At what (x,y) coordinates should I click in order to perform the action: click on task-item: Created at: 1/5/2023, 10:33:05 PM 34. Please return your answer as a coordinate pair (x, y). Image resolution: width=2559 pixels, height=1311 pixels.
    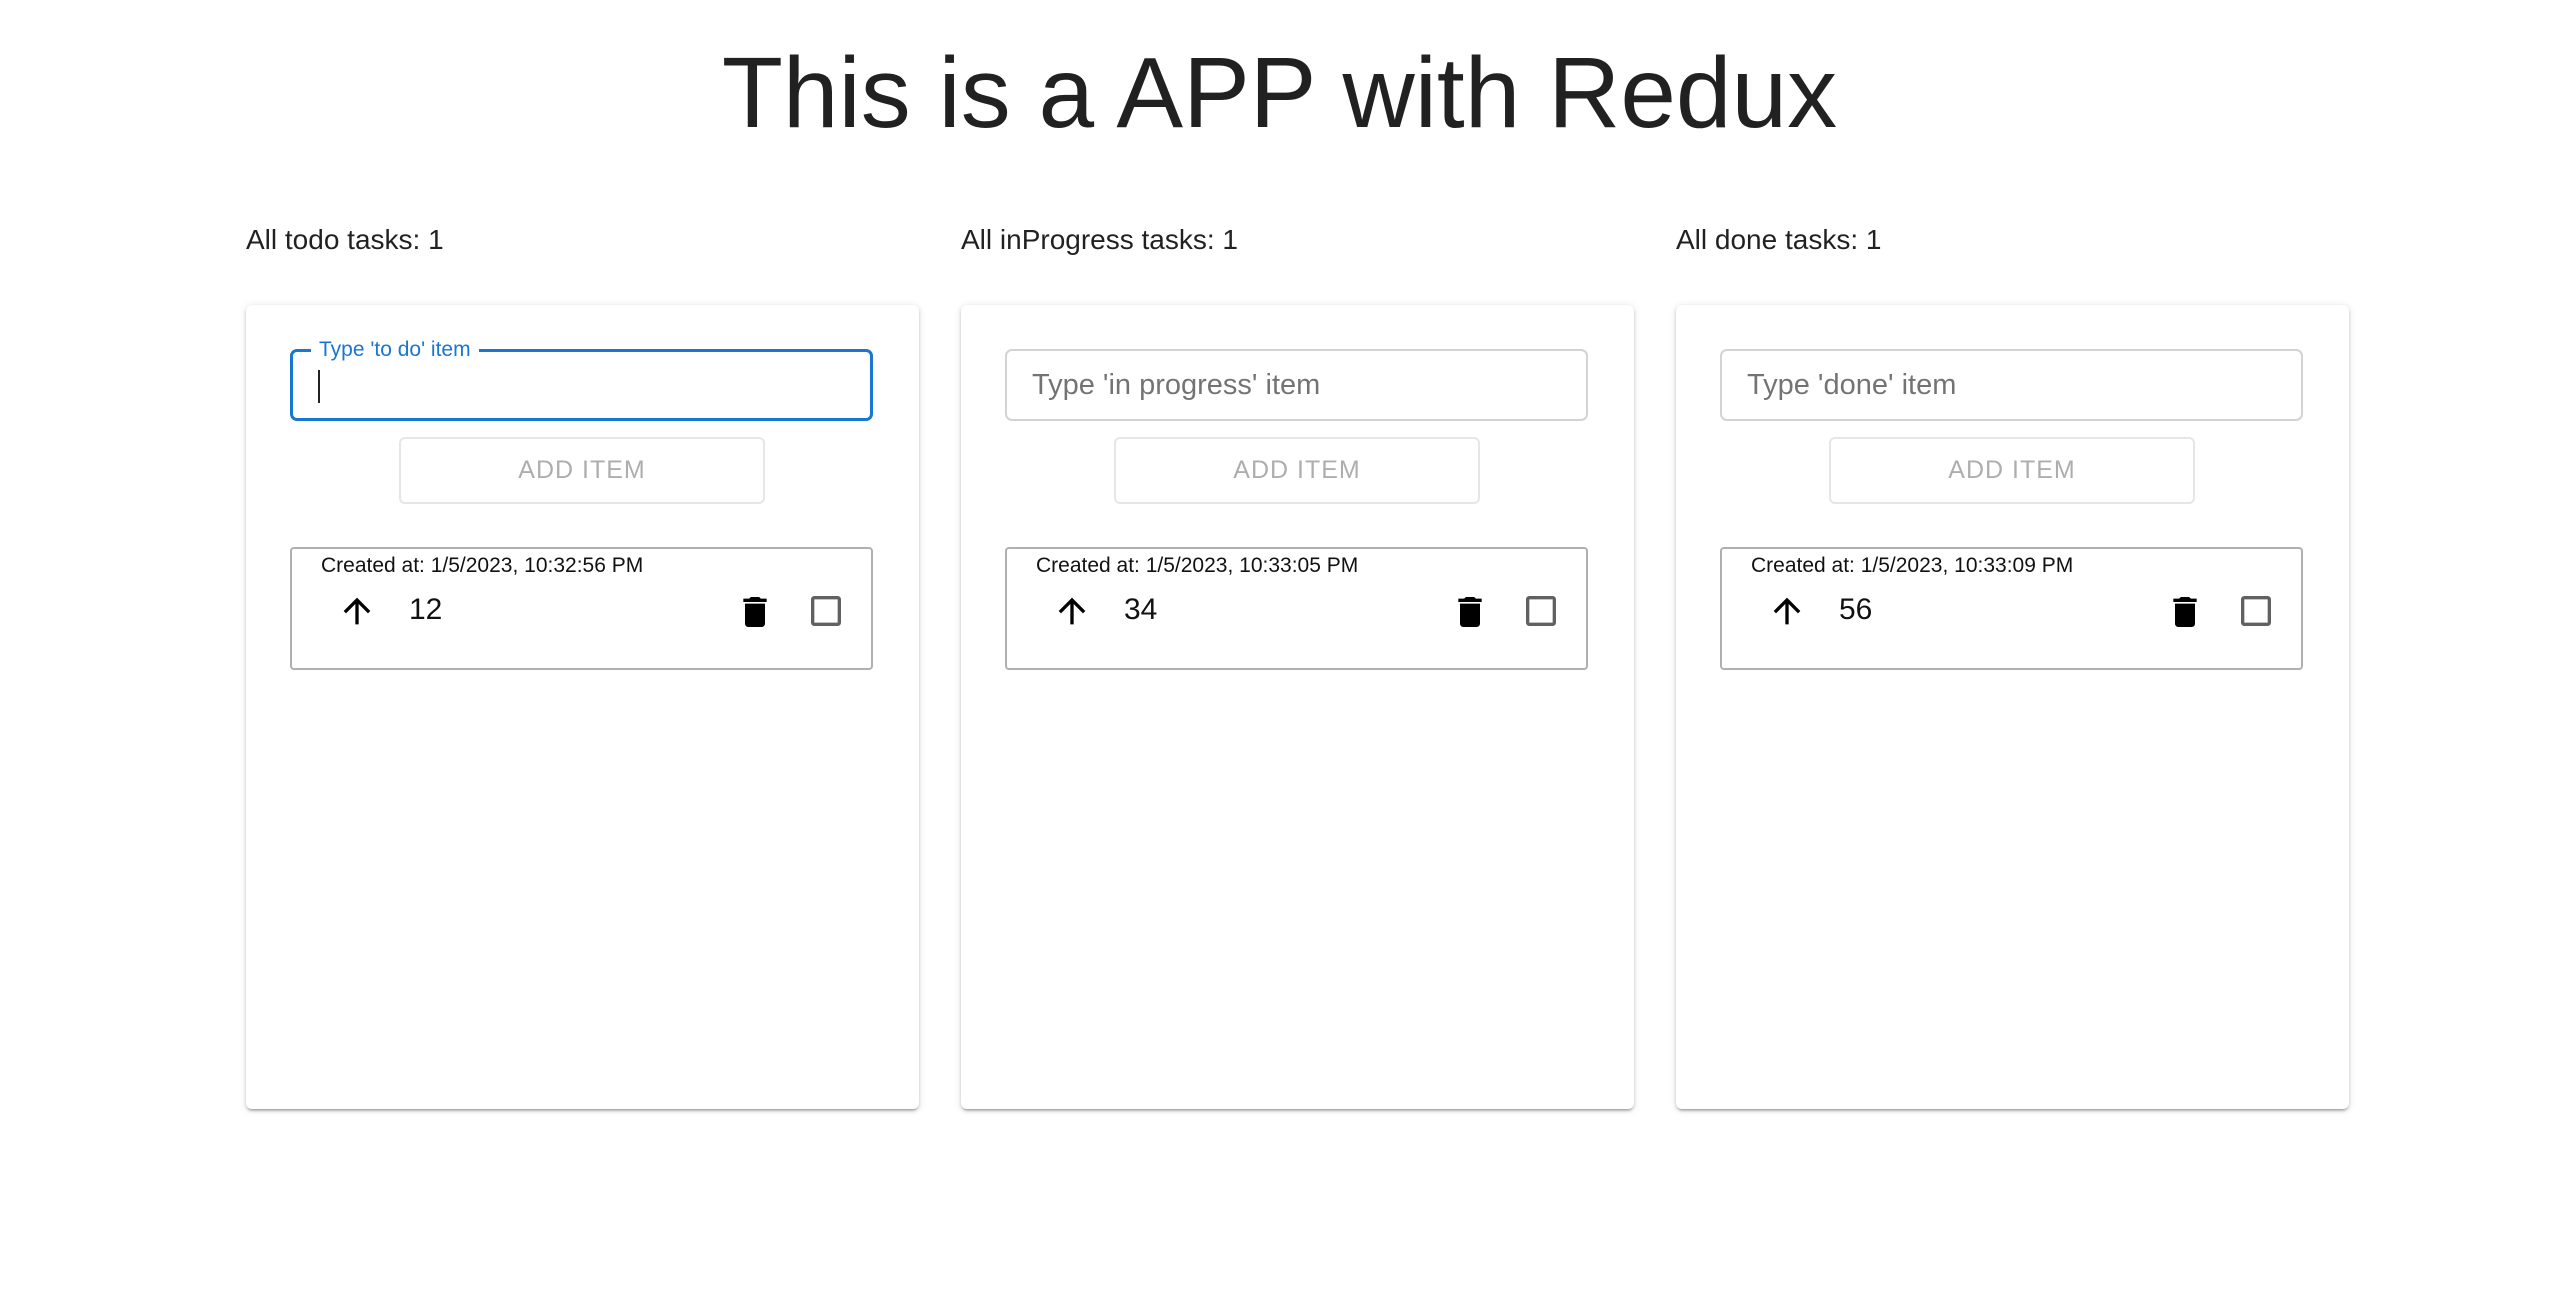
    Looking at the image, I should click on (1296, 608).